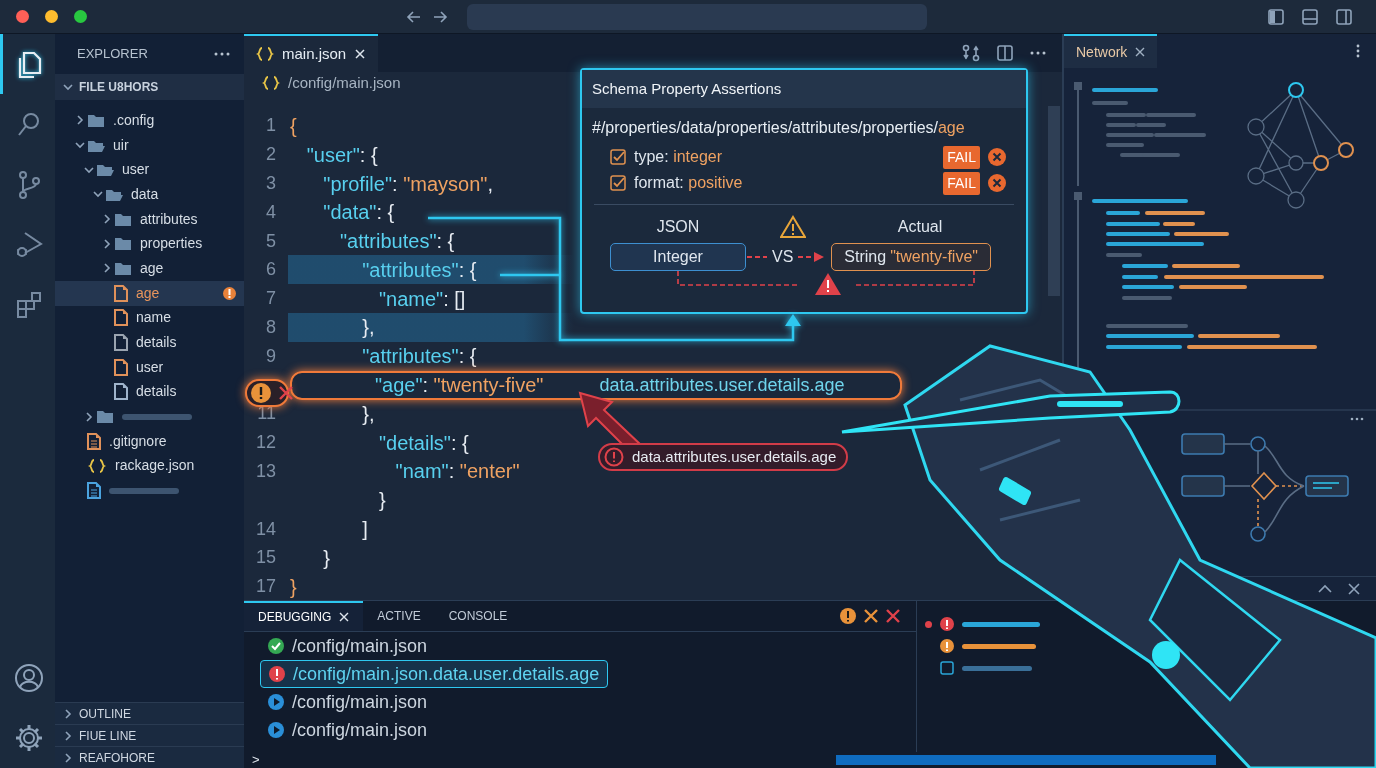 The image size is (1376, 768). What do you see at coordinates (169, 219) in the screenshot?
I see `item-label: attributes` at bounding box center [169, 219].